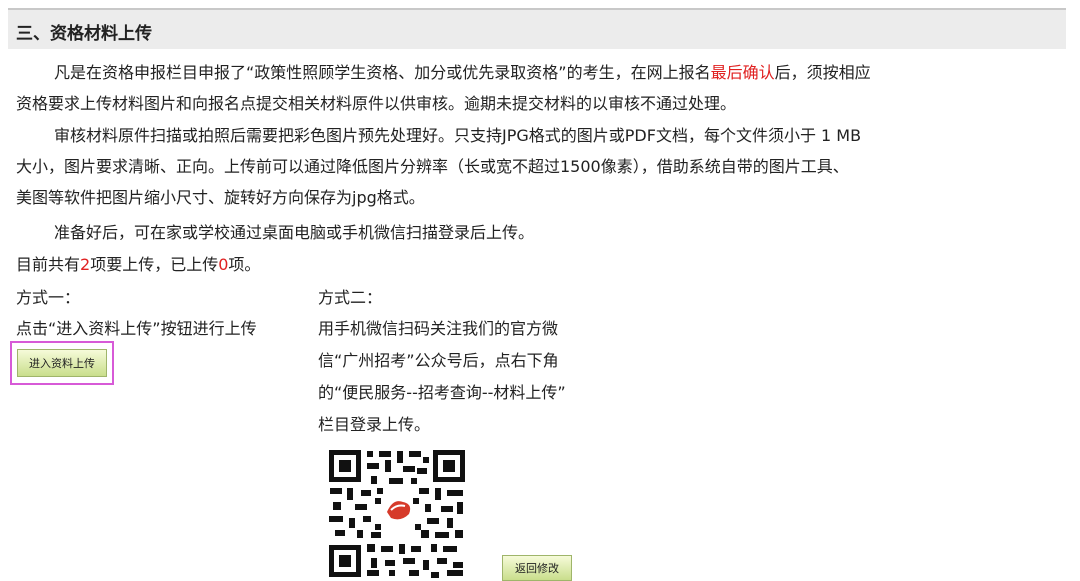 The height and width of the screenshot is (581, 1080). What do you see at coordinates (442, 392) in the screenshot?
I see `method2-line3: 的“便民服务--招考查询--材料上传”` at bounding box center [442, 392].